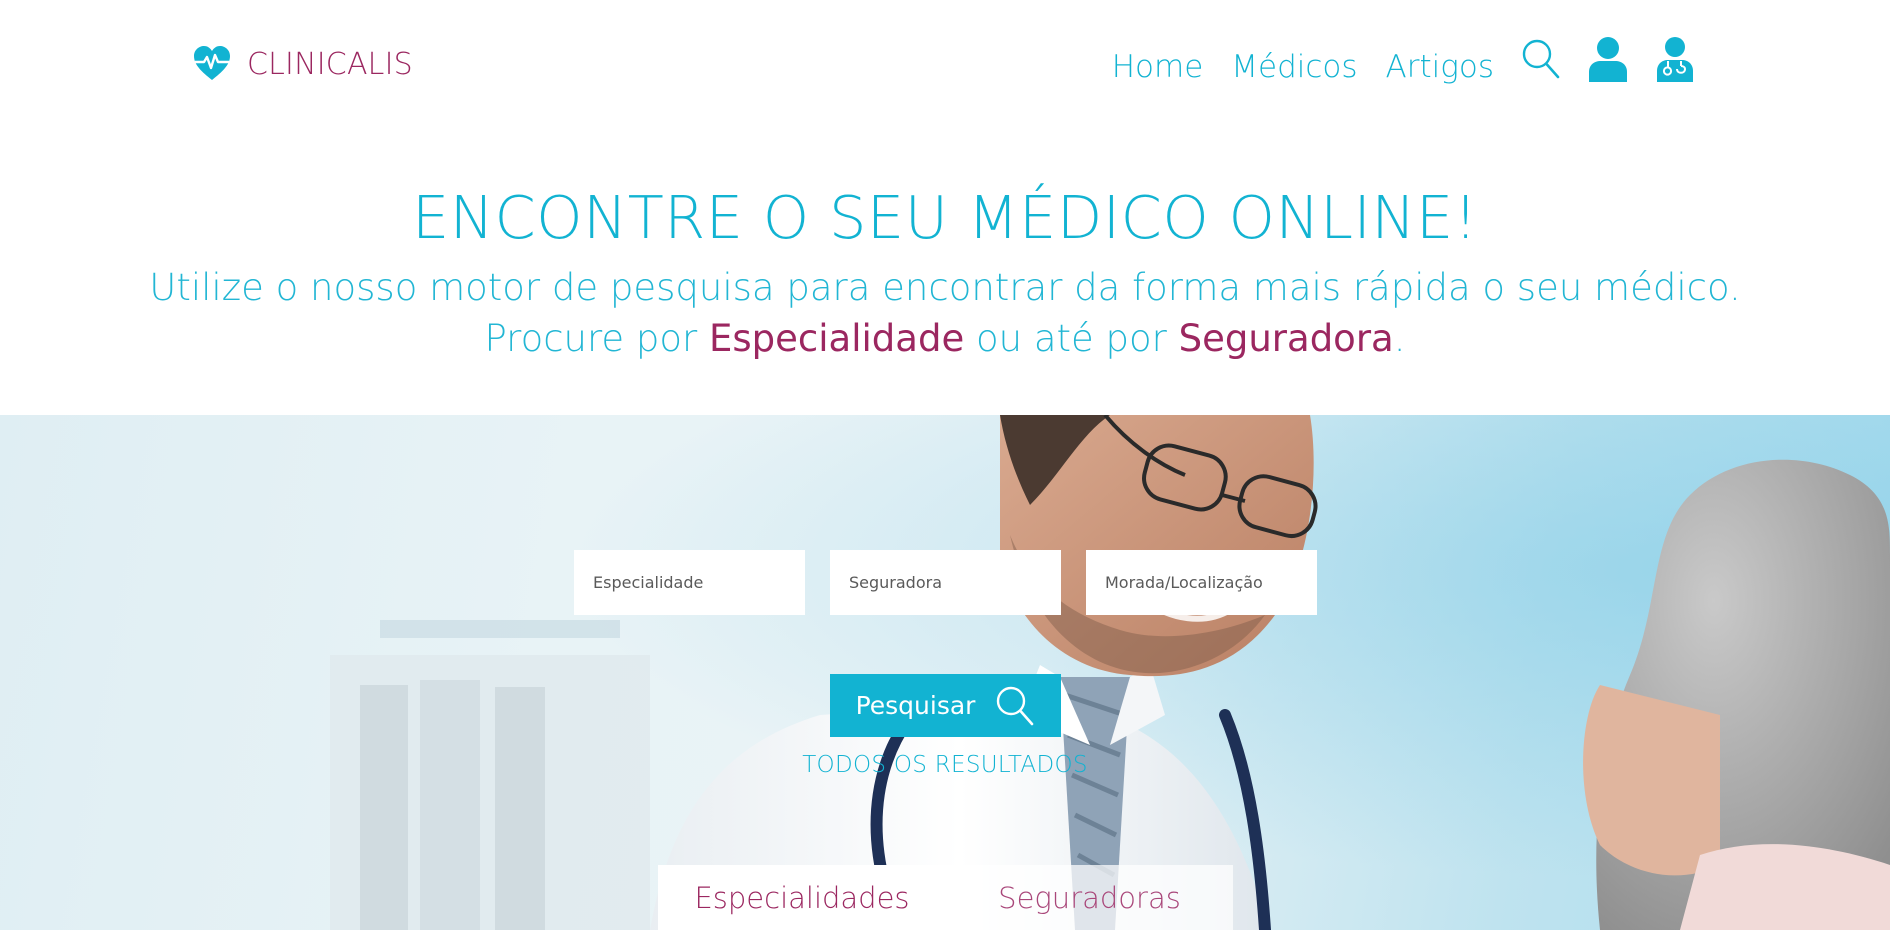 This screenshot has height=930, width=1890. What do you see at coordinates (945, 765) in the screenshot?
I see `all-results-link: TODOS OS RESULTADOS` at bounding box center [945, 765].